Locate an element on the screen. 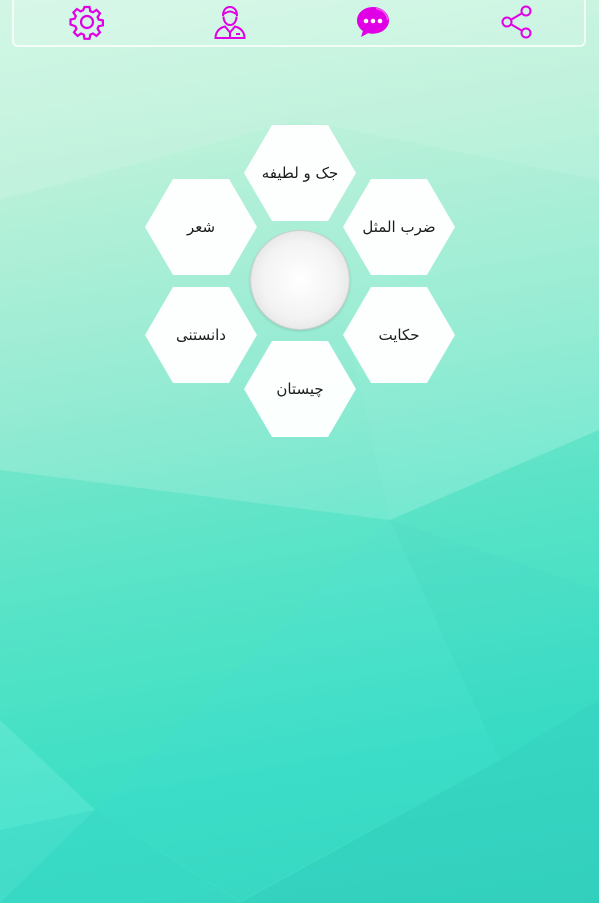 The width and height of the screenshot is (599, 903). chat-button is located at coordinates (373, 22).